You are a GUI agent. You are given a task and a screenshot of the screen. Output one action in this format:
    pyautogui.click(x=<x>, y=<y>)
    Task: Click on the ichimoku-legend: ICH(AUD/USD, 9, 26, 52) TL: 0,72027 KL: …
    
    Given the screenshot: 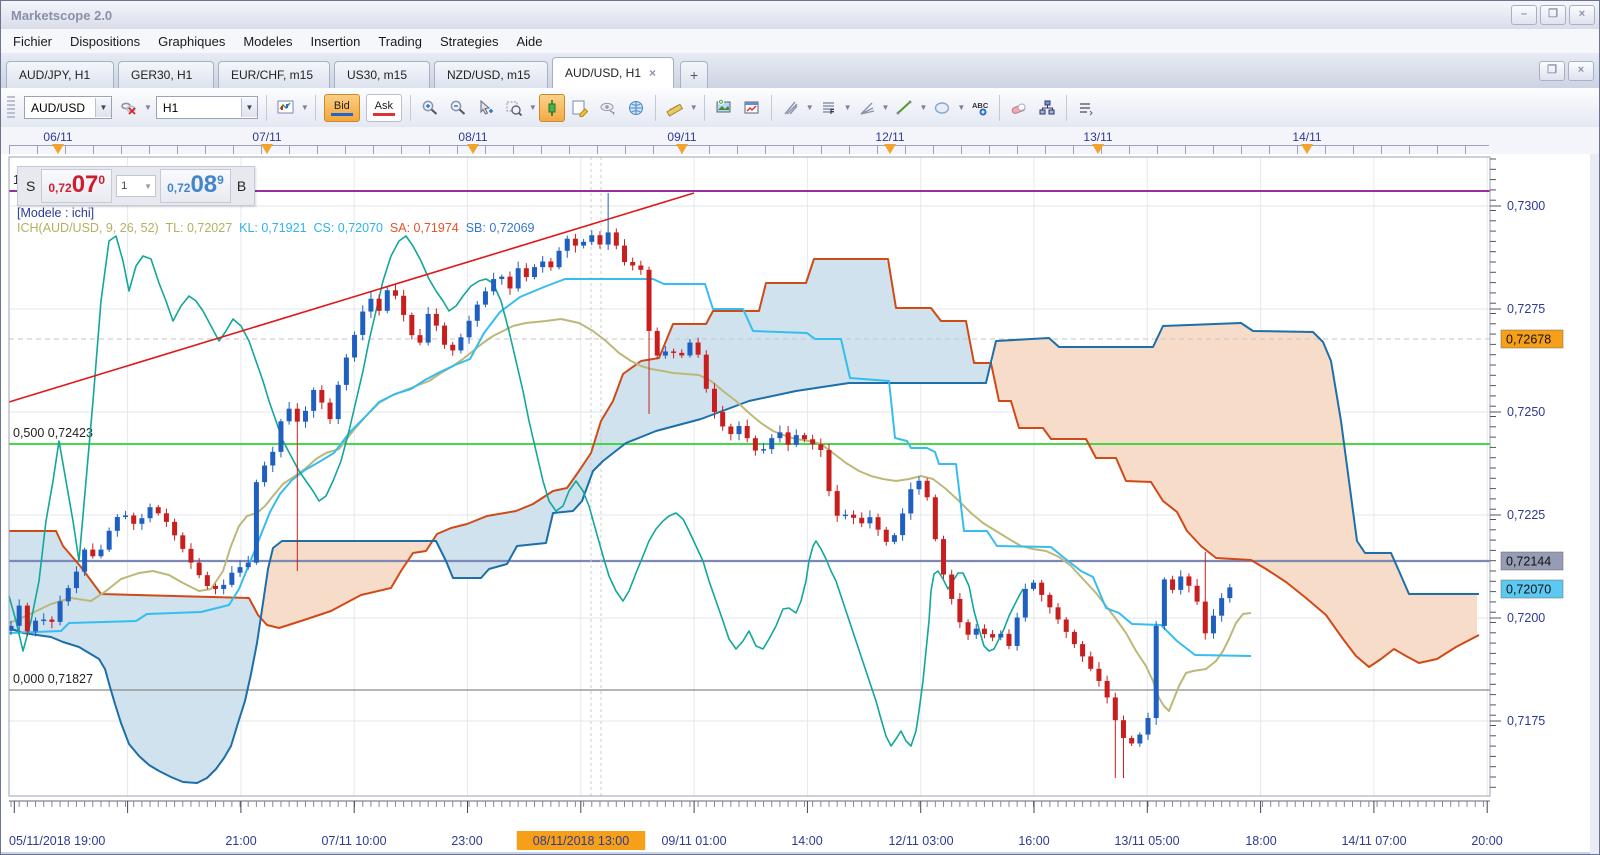 What is the action you would take?
    pyautogui.click(x=276, y=228)
    